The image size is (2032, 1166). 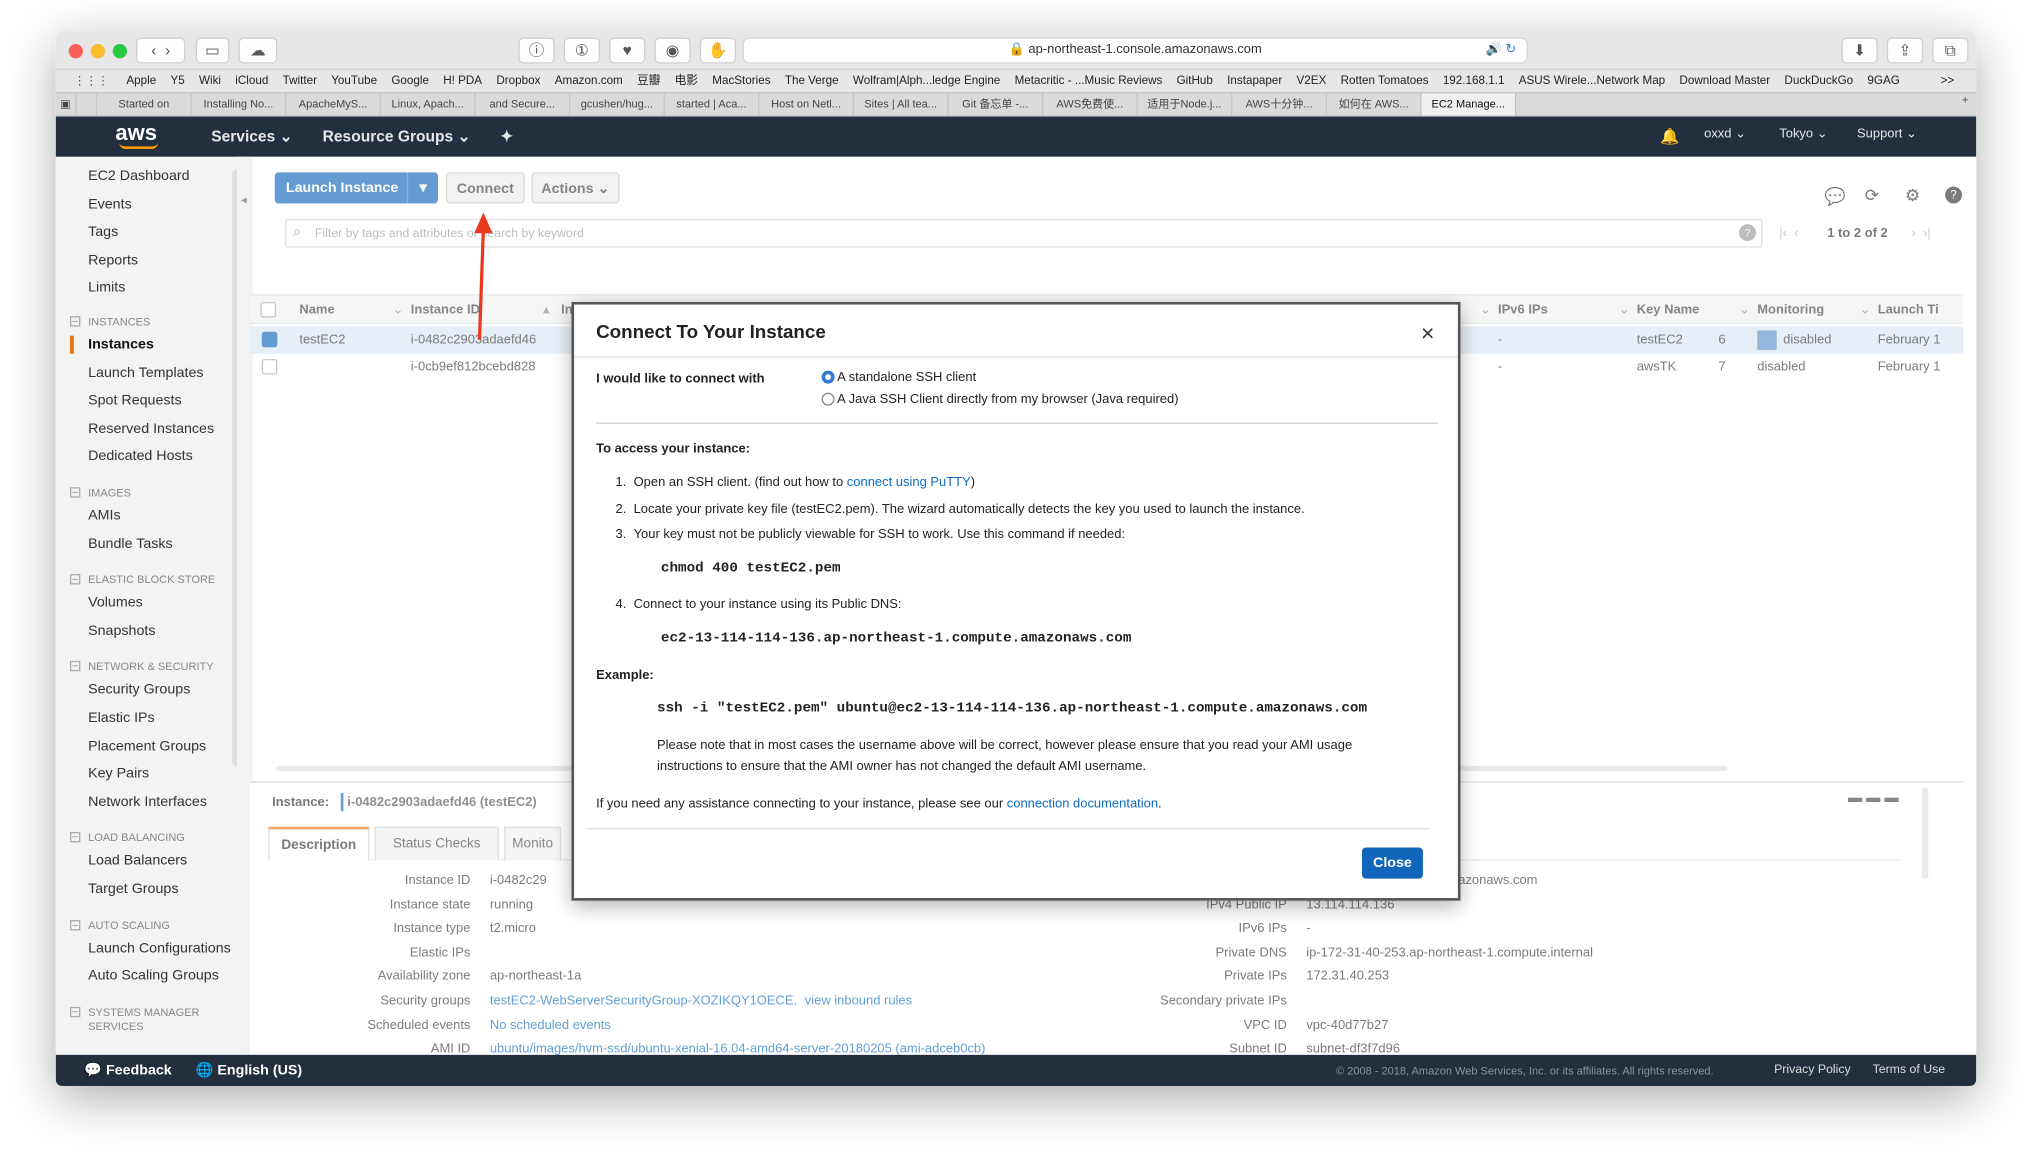 I want to click on sidebar-item: Launch Configurations, so click(x=159, y=948).